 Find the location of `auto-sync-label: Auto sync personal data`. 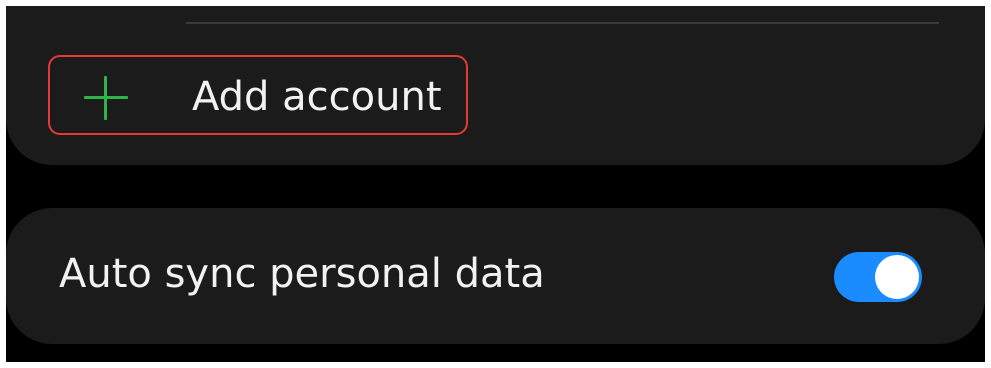

auto-sync-label: Auto sync personal data is located at coordinates (302, 274).